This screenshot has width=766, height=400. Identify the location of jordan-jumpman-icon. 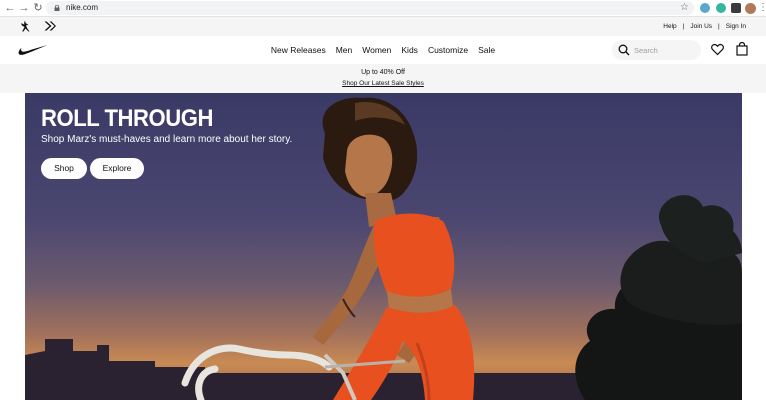
(25, 26).